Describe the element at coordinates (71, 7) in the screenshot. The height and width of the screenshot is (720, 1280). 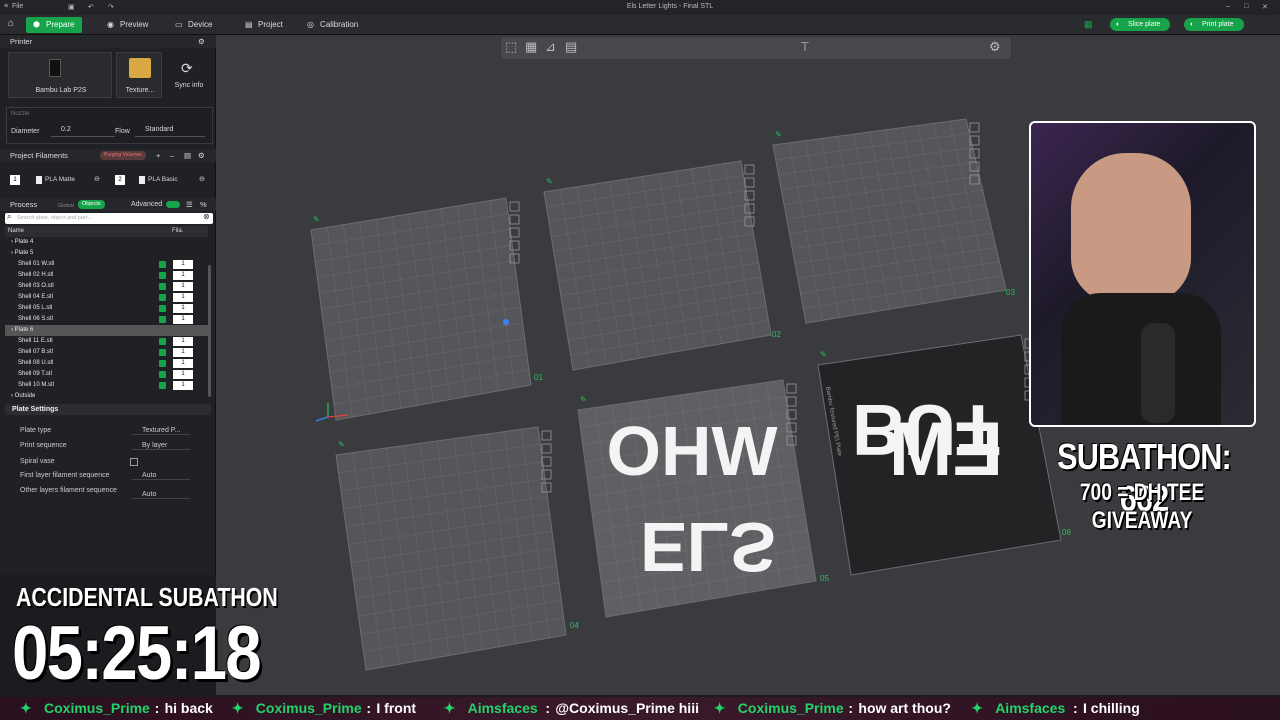
I see `save-icon: ▣` at that location.